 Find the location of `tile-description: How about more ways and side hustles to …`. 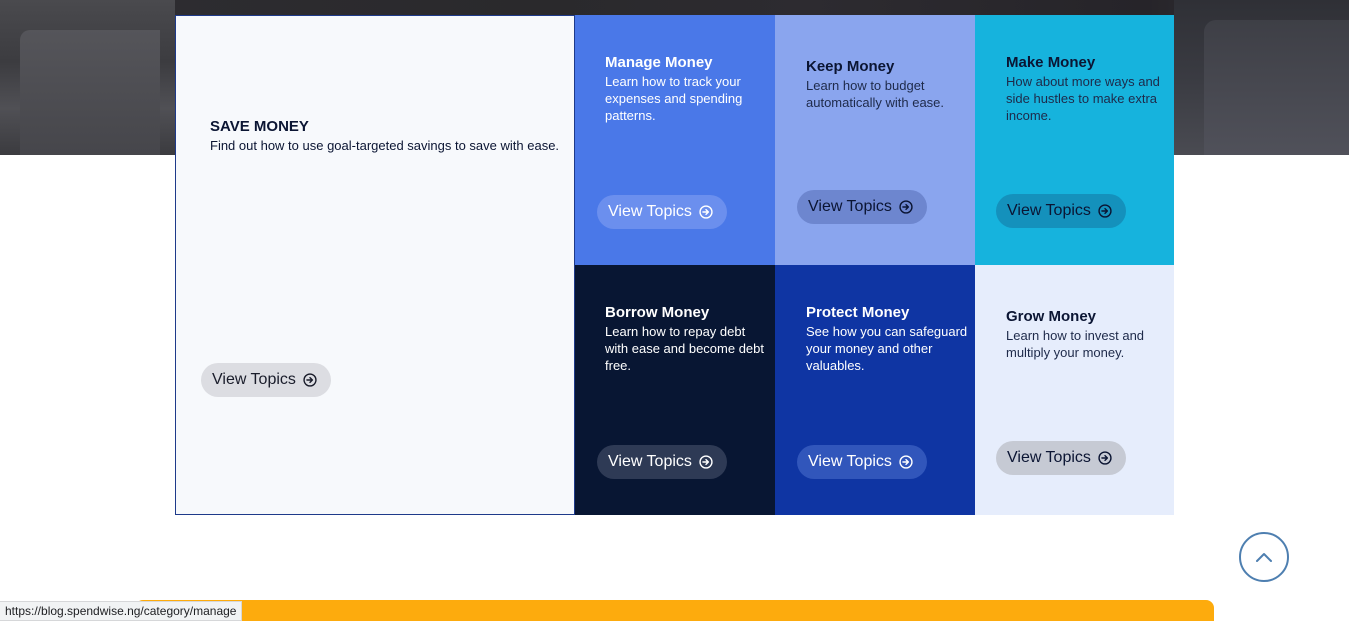

tile-description: How about more ways and side hustles to … is located at coordinates (1083, 98).